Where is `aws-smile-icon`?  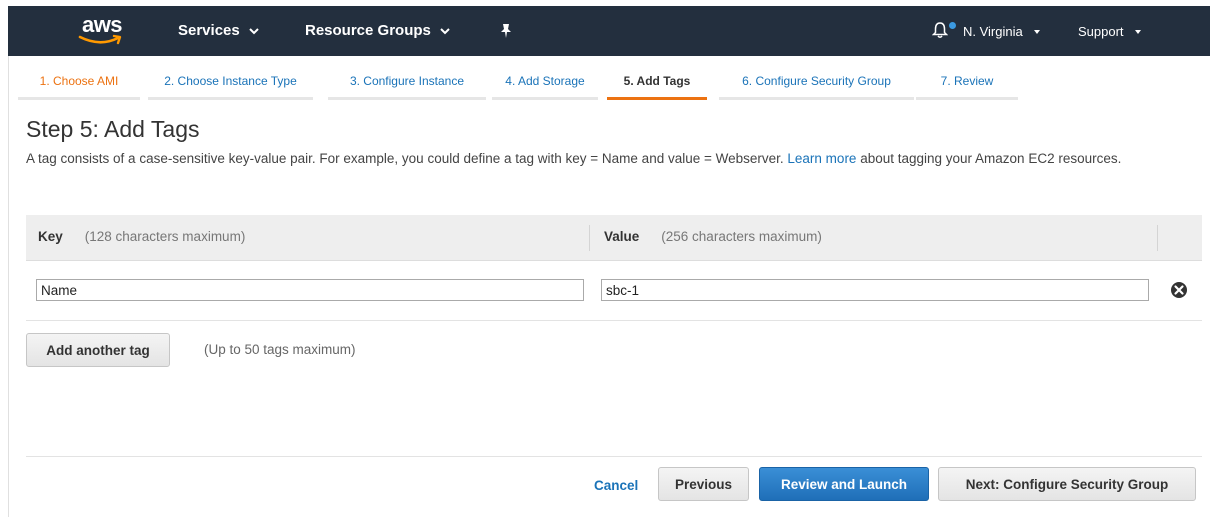
aws-smile-icon is located at coordinates (100, 39).